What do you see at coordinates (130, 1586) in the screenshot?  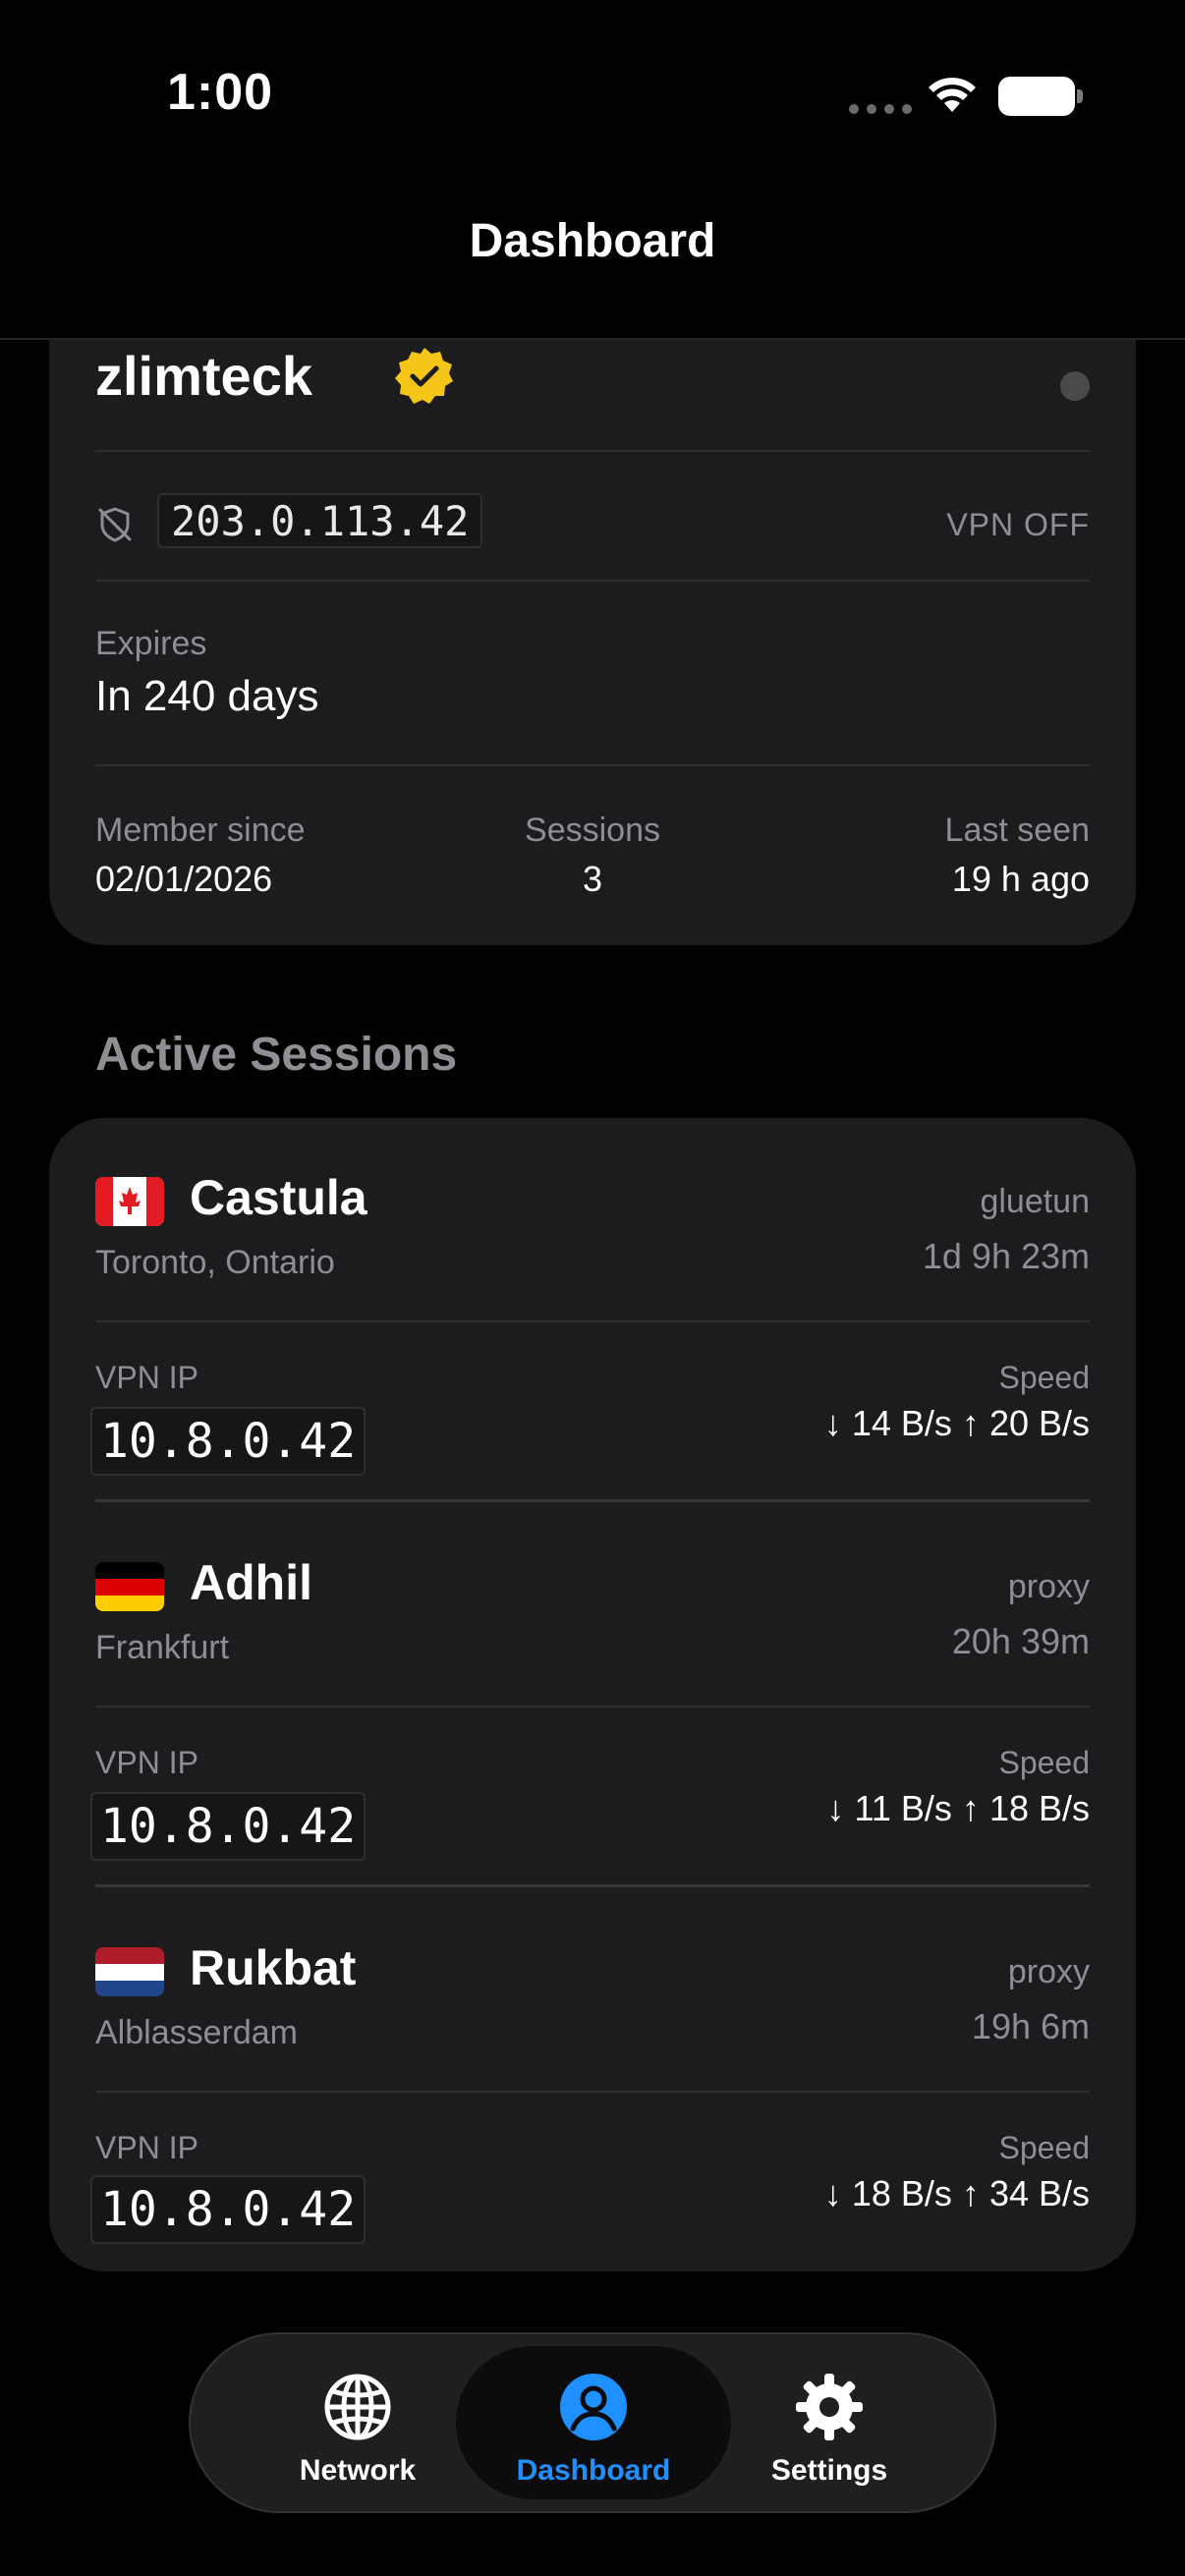 I see `germany-flag-icon` at bounding box center [130, 1586].